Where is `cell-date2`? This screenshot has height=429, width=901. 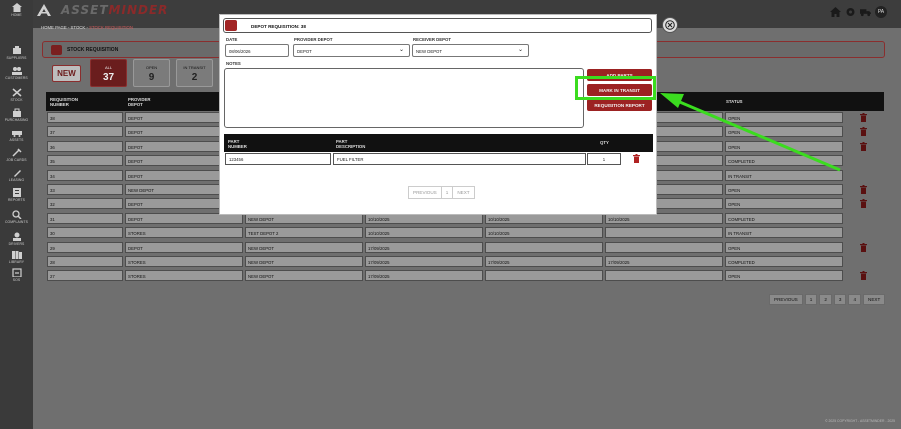
cell-date2 is located at coordinates (544, 276).